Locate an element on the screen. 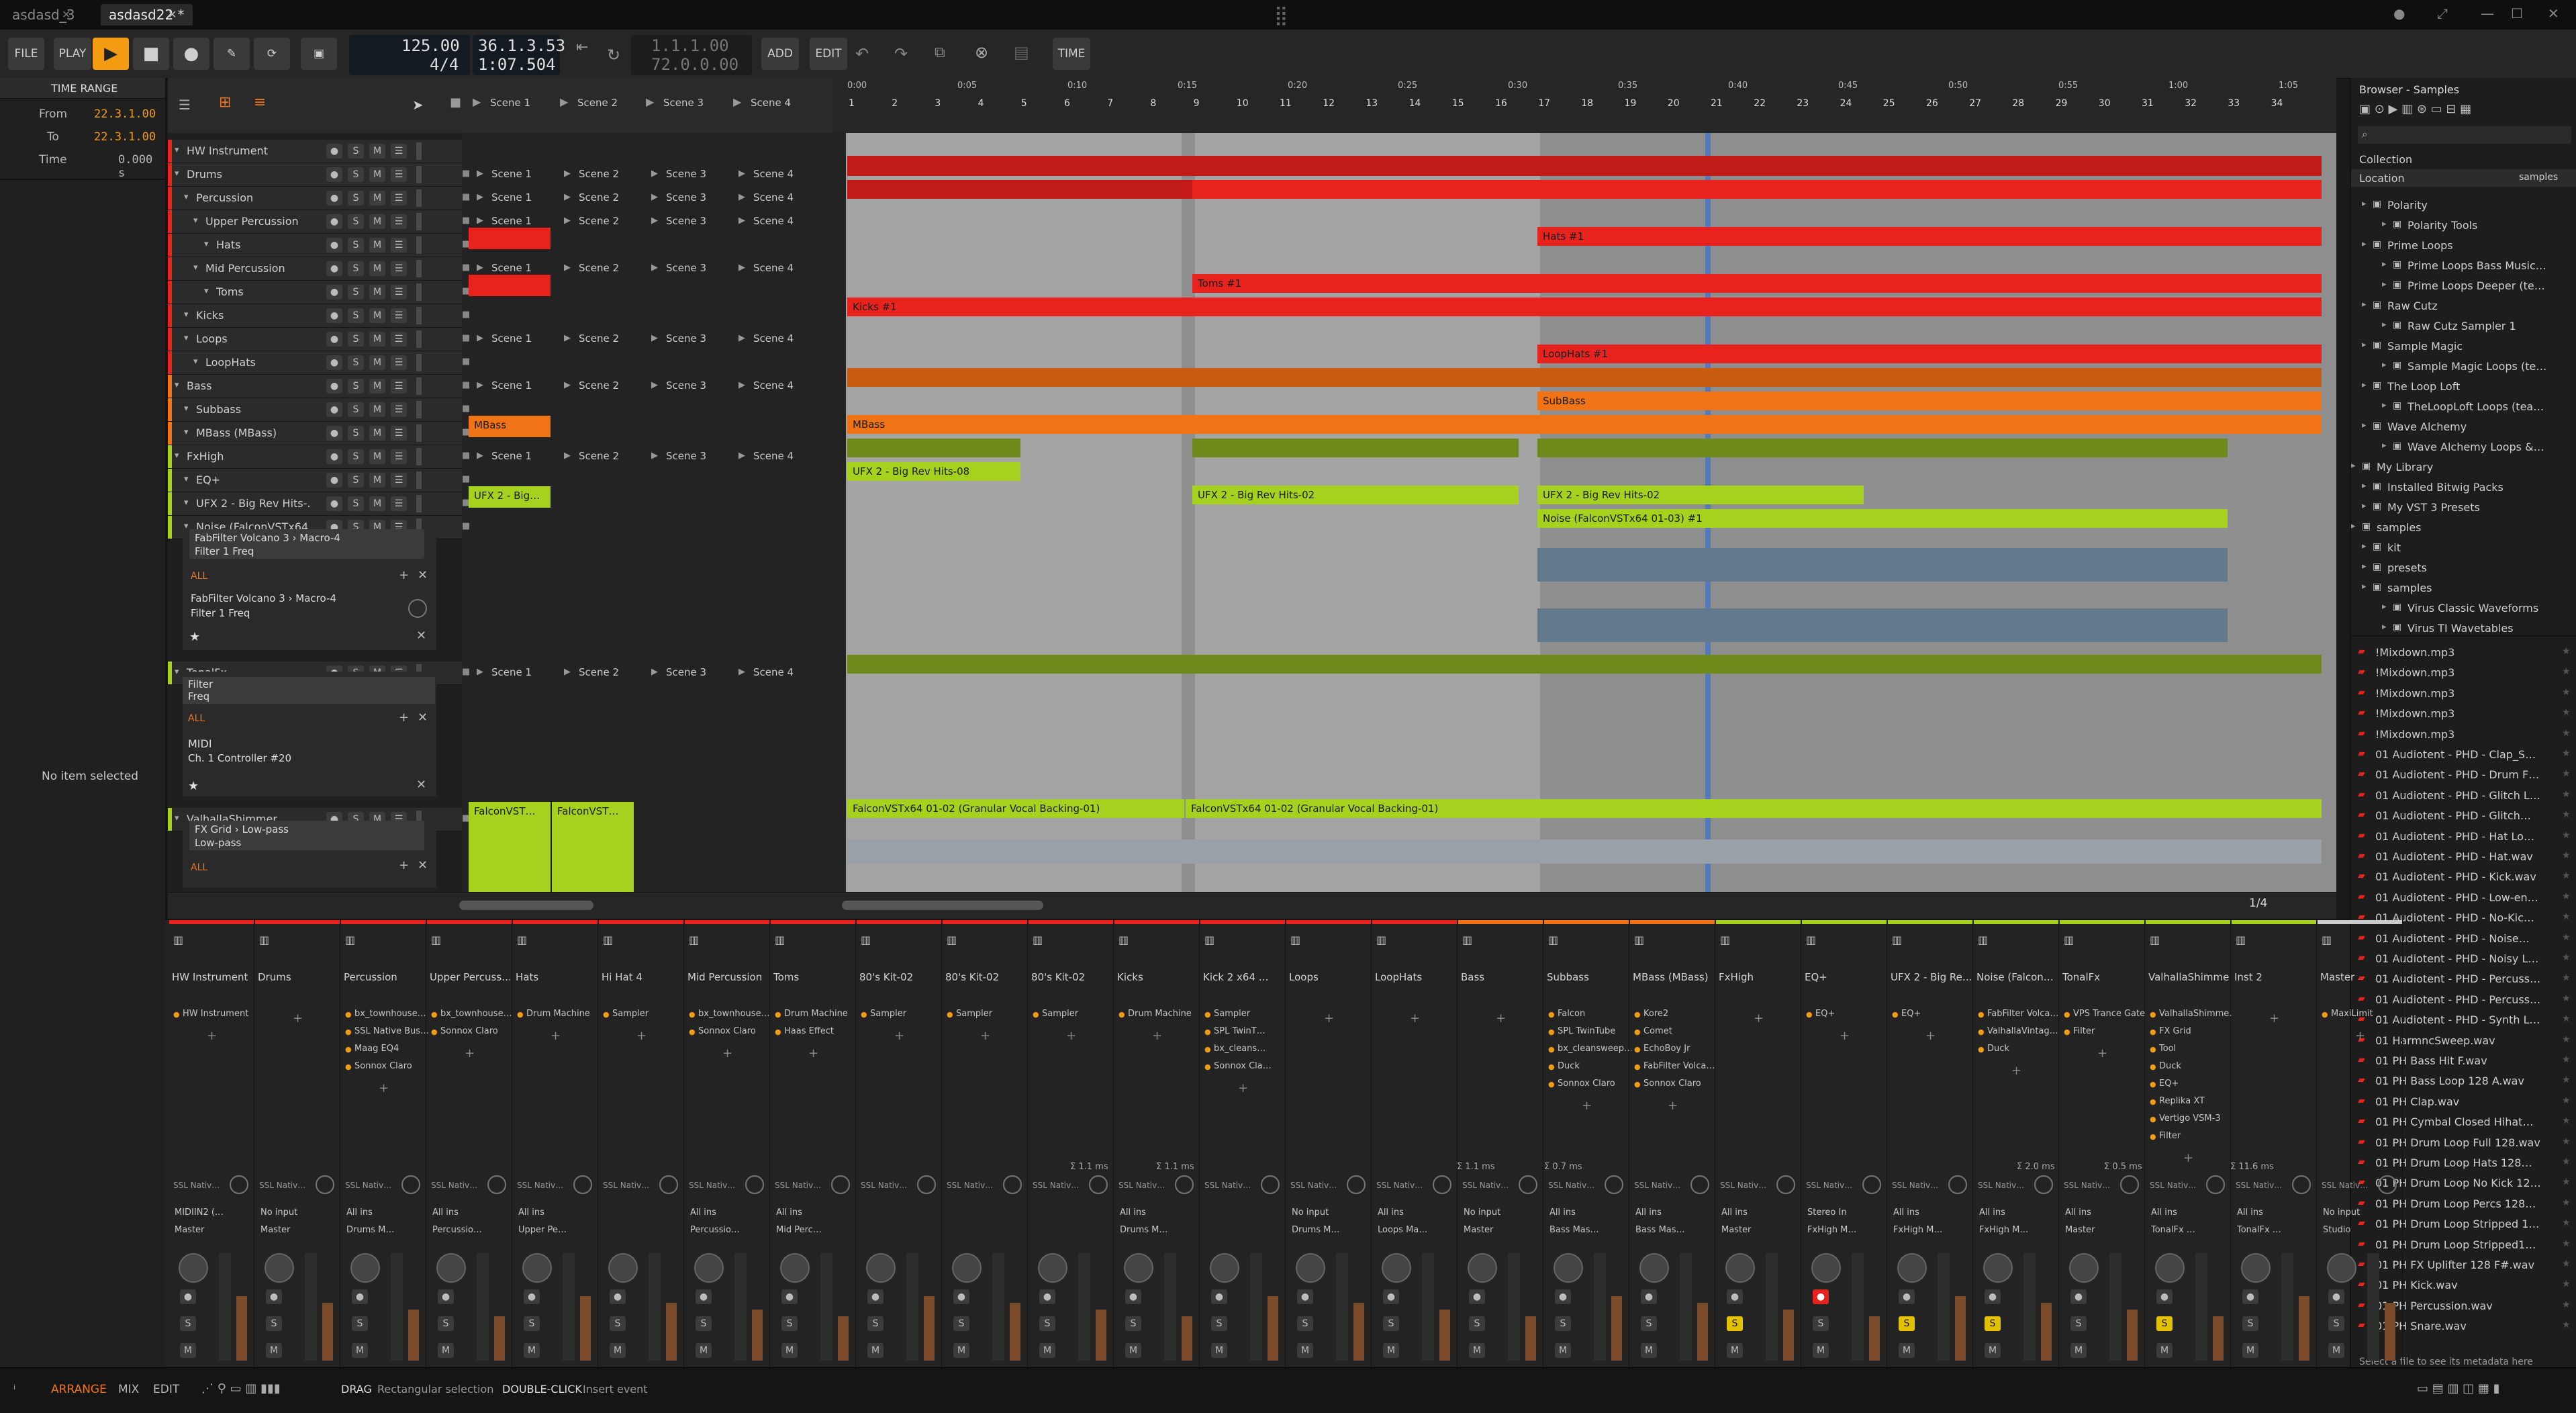 Image resolution: width=2576 pixels, height=1413 pixels. device-slot: Haas Effect is located at coordinates (821, 1031).